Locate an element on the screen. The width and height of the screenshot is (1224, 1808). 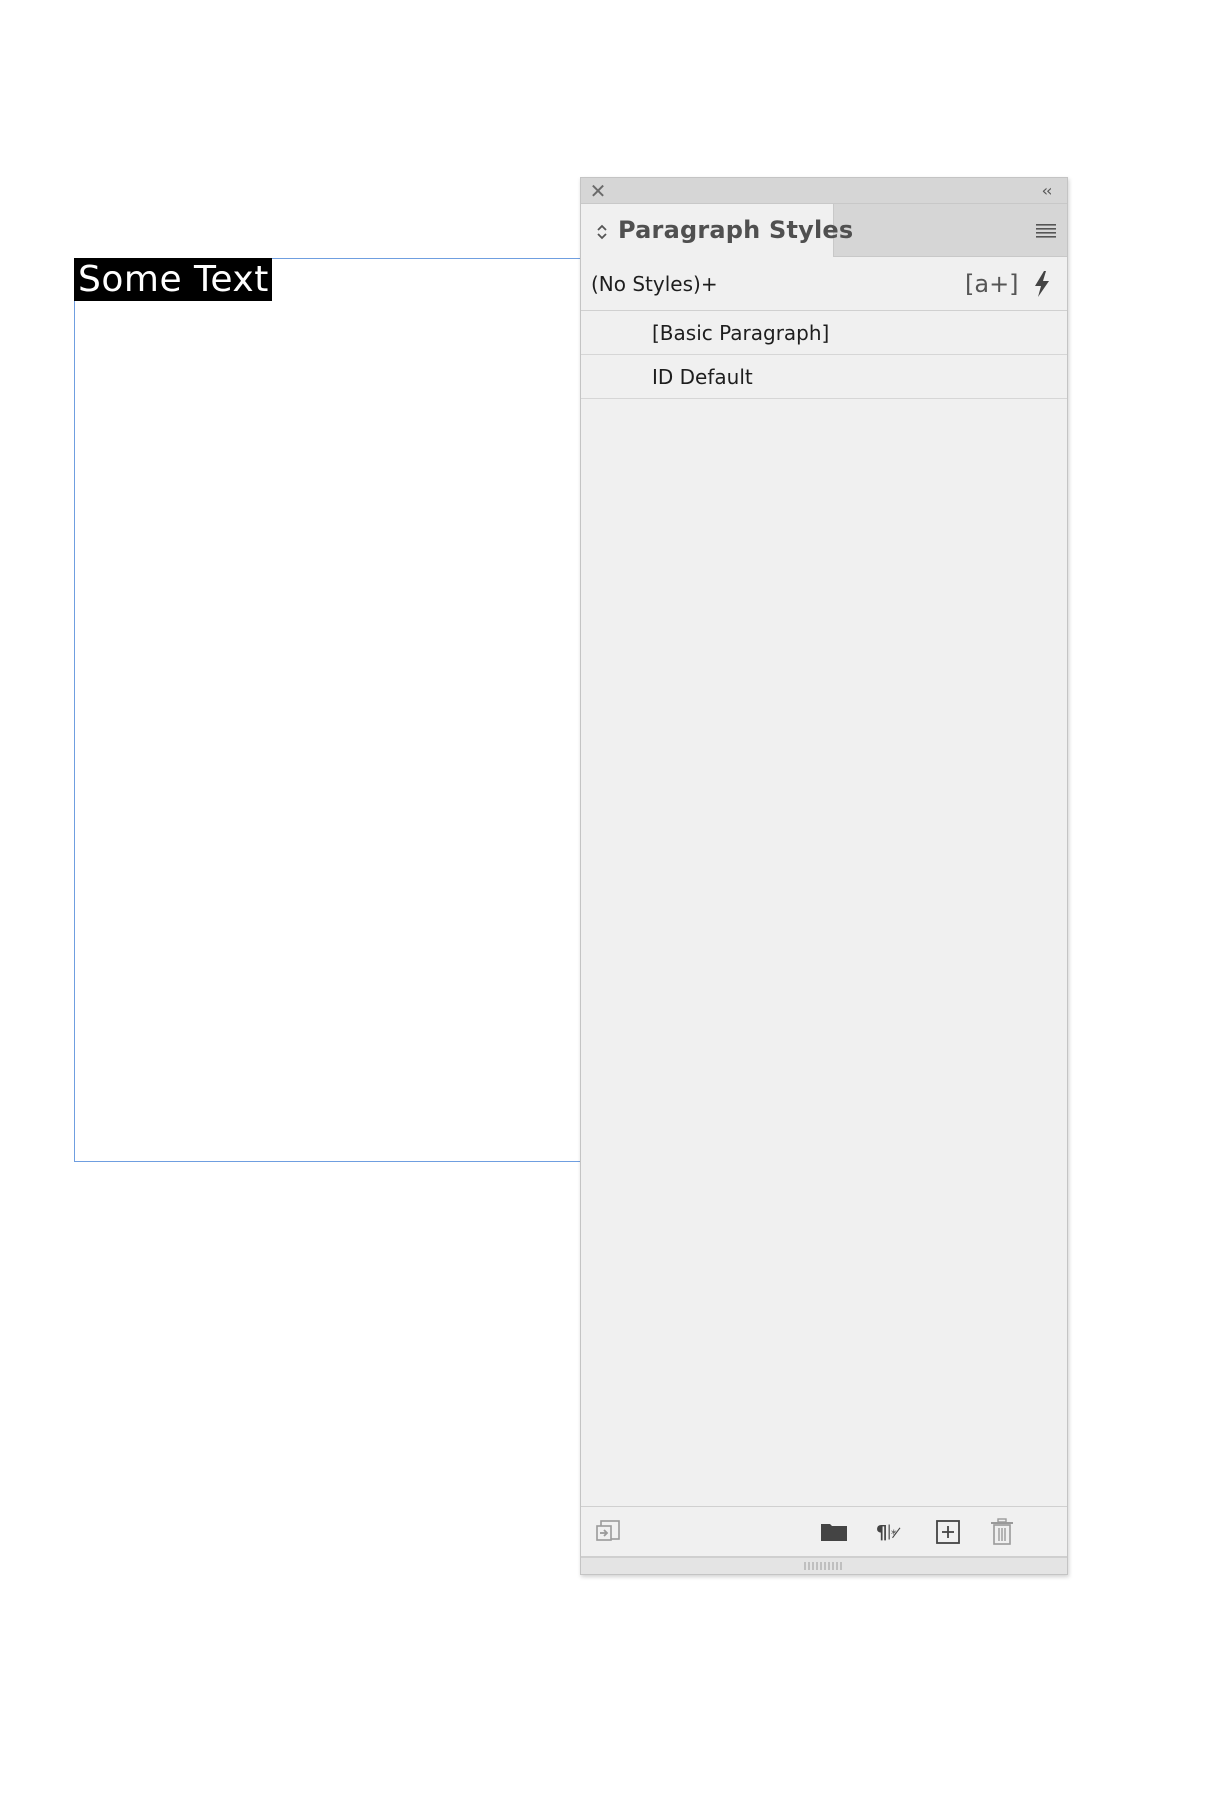
panel-tab-strip: Paragraph Styles is located at coordinates (824, 230).